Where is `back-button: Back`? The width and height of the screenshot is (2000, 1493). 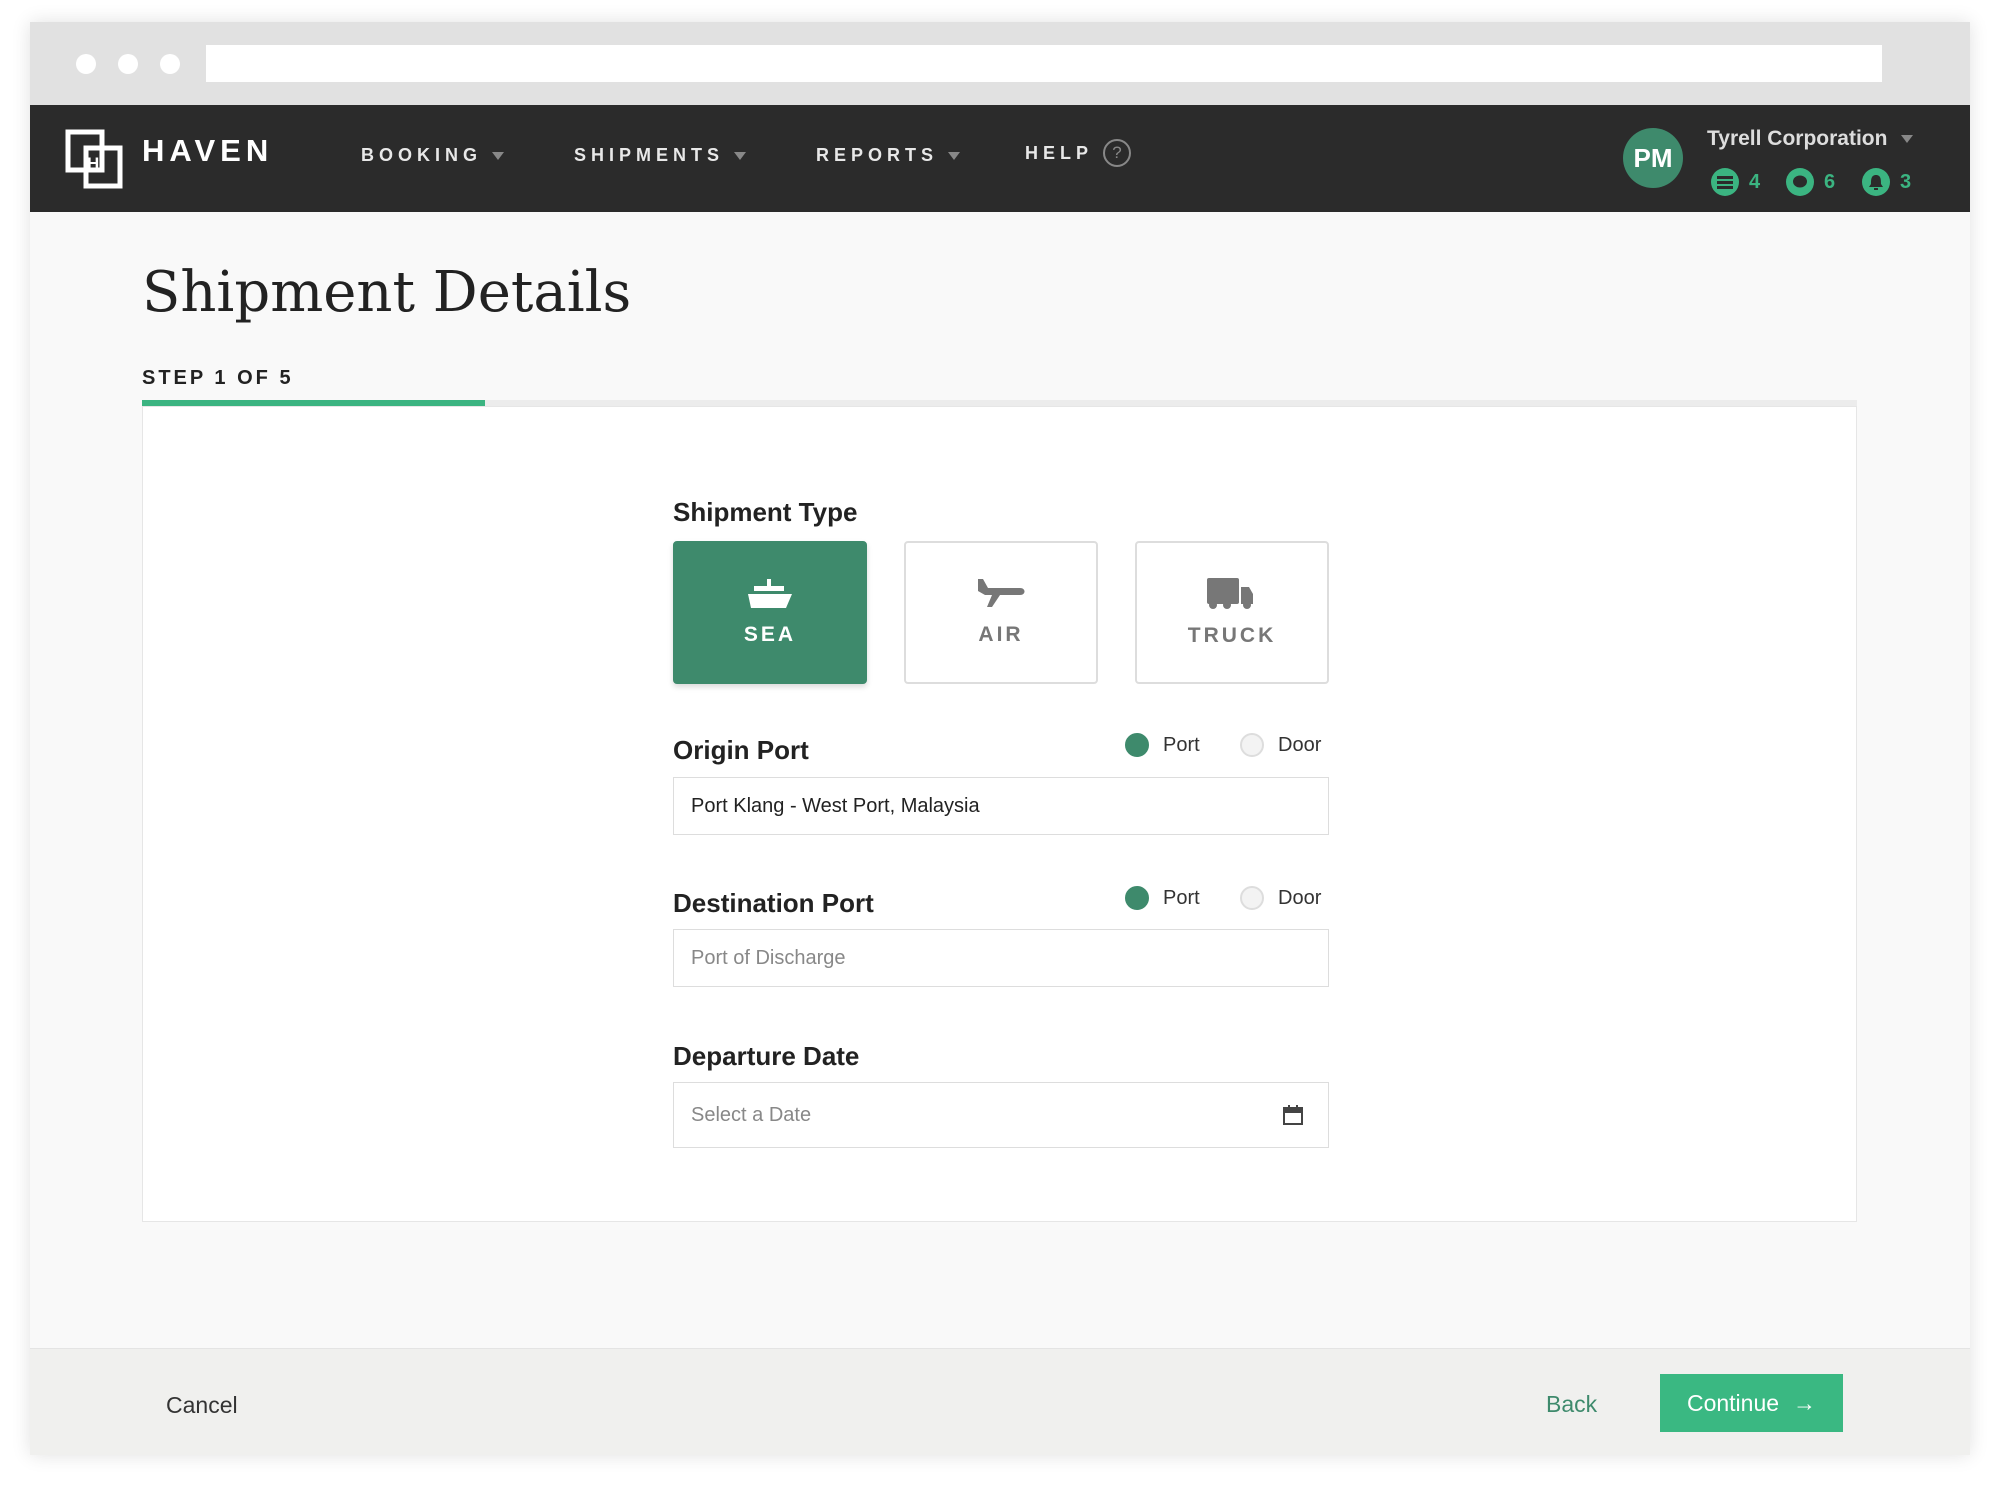
back-button: Back is located at coordinates (1571, 1404).